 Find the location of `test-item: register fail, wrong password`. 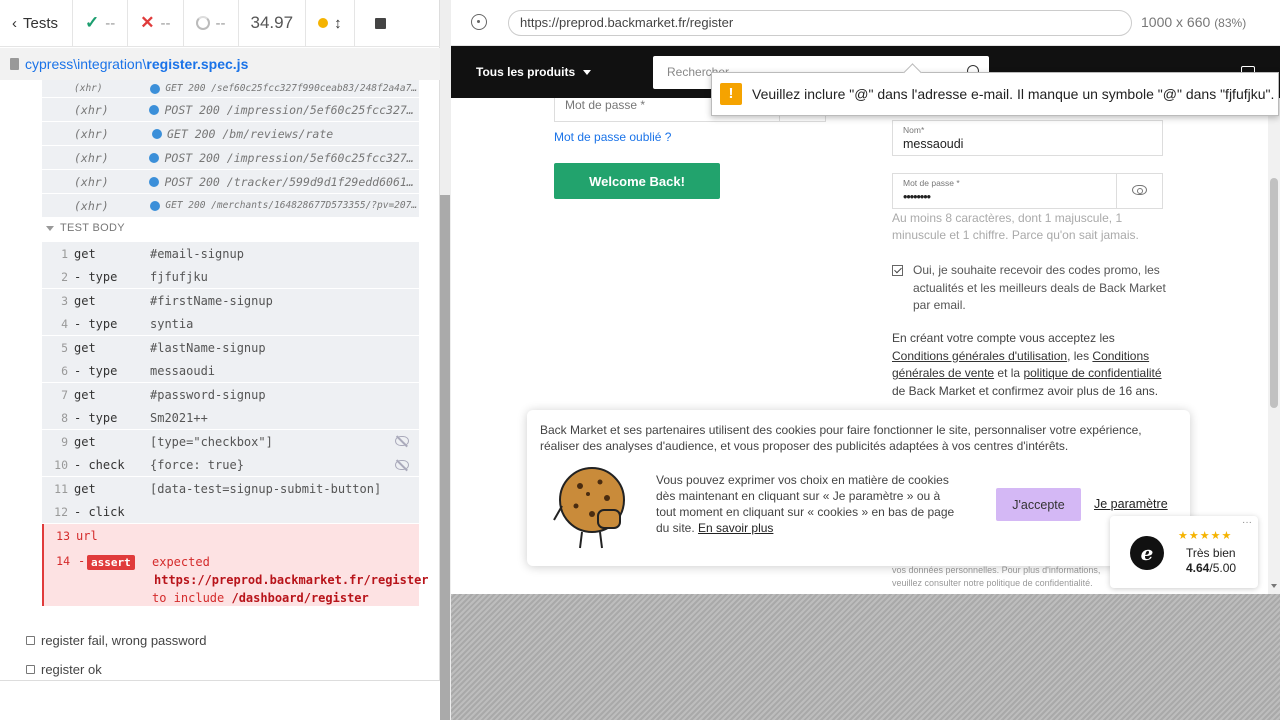

test-item: register fail, wrong password is located at coordinates (116, 640).